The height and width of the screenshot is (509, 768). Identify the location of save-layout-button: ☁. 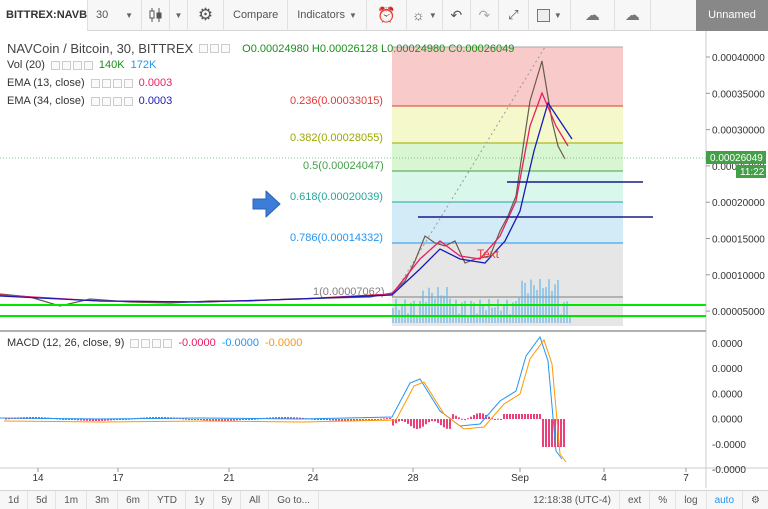
(633, 15).